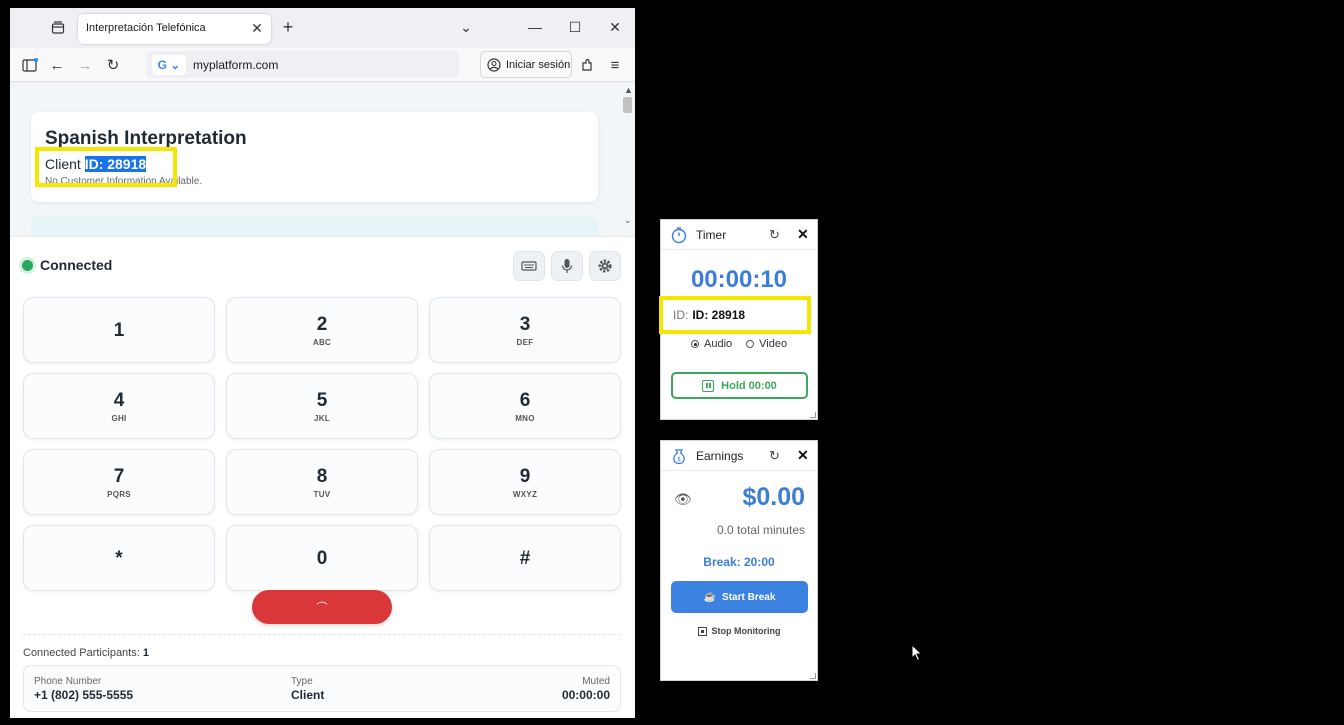 The width and height of the screenshot is (1344, 725). Describe the element at coordinates (322, 494) in the screenshot. I see `key-letters: TUV` at that location.